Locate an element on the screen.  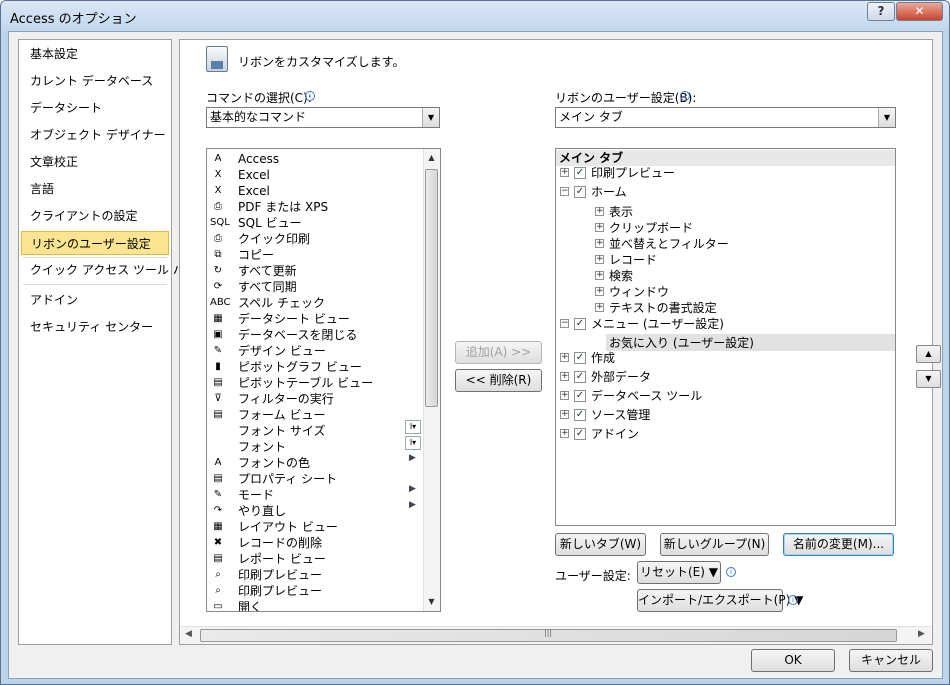
move-up-button: ▲ is located at coordinates (928, 354).